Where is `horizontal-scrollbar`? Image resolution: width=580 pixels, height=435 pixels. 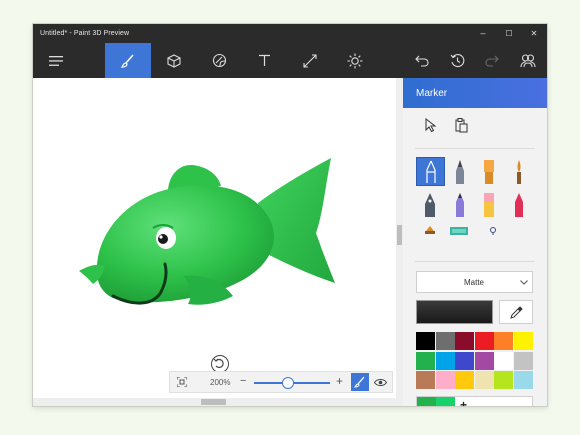
horizontal-scrollbar is located at coordinates (214, 402).